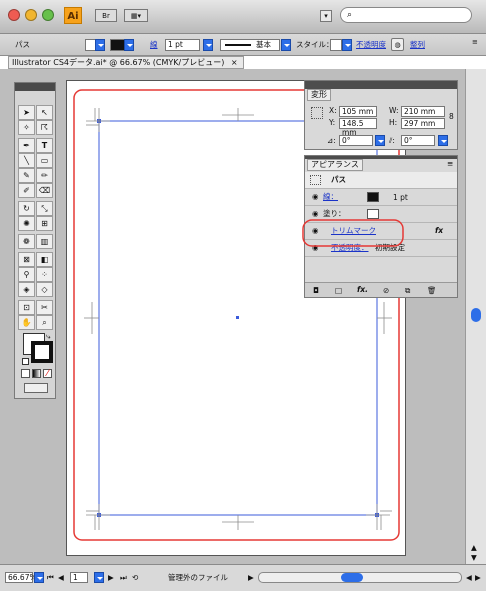 Image resolution: width=486 pixels, height=591 pixels. Describe the element at coordinates (198, 577) in the screenshot. I see `status-text: 管理外のファイル` at that location.